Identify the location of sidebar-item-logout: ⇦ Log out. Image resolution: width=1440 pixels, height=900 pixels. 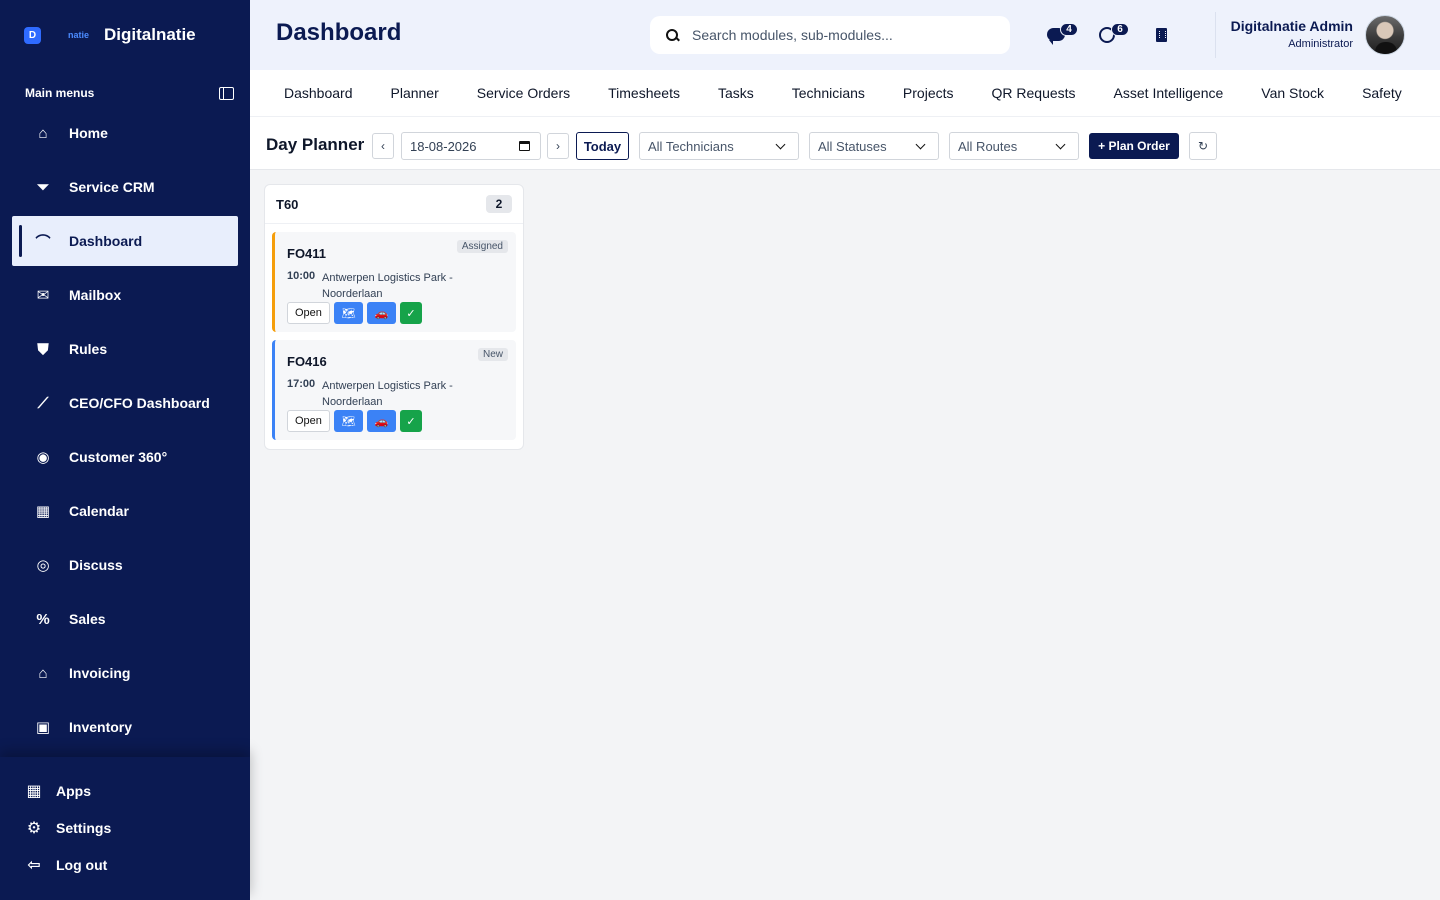
(65, 865).